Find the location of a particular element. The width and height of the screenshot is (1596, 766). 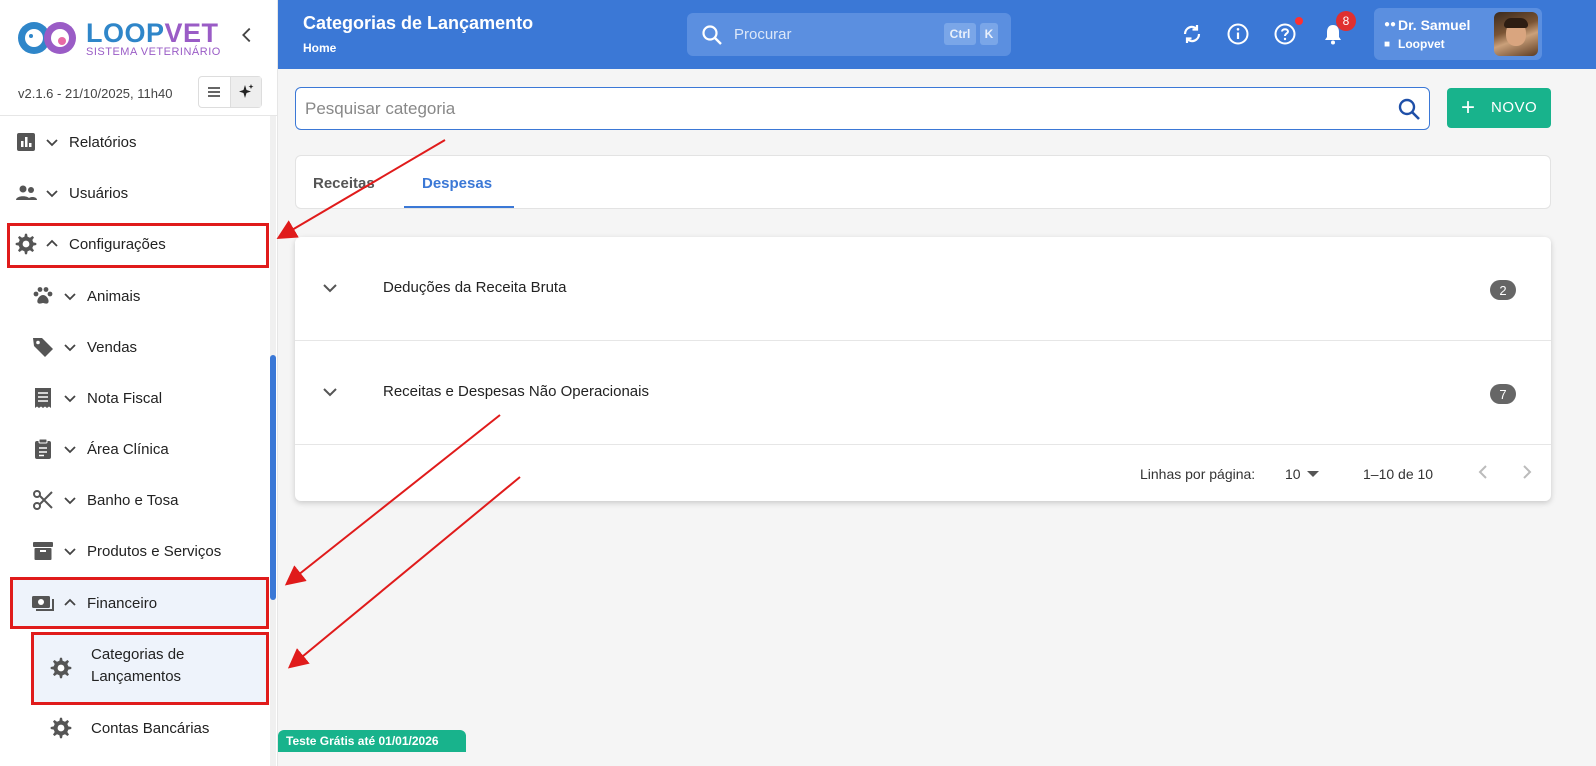

people-icon is located at coordinates (26, 192).